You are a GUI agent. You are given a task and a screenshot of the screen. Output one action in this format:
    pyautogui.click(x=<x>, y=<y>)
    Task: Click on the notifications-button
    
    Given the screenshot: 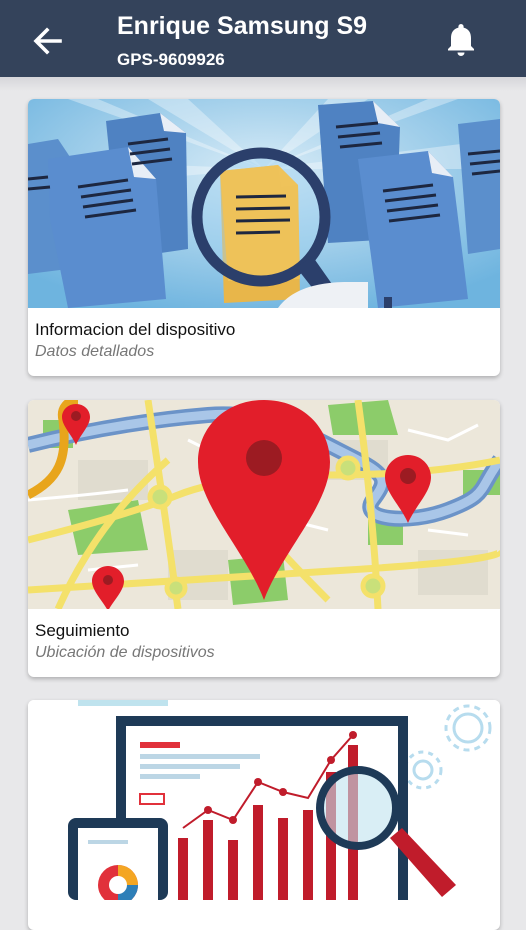 What is the action you would take?
    pyautogui.click(x=461, y=39)
    